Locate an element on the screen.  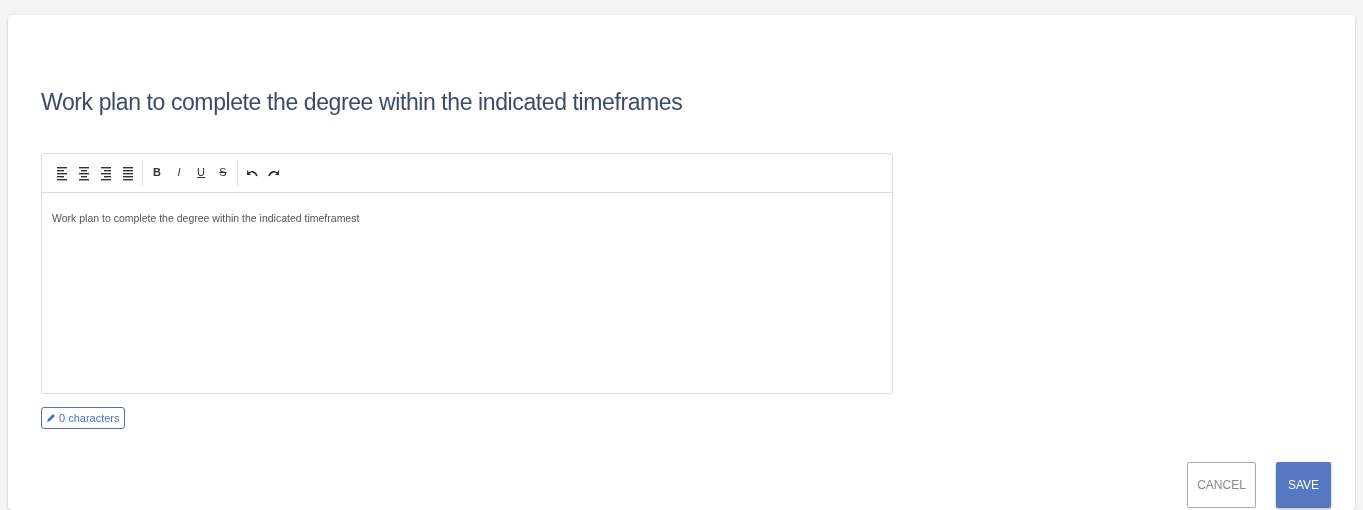
strike-button: S is located at coordinates (223, 172).